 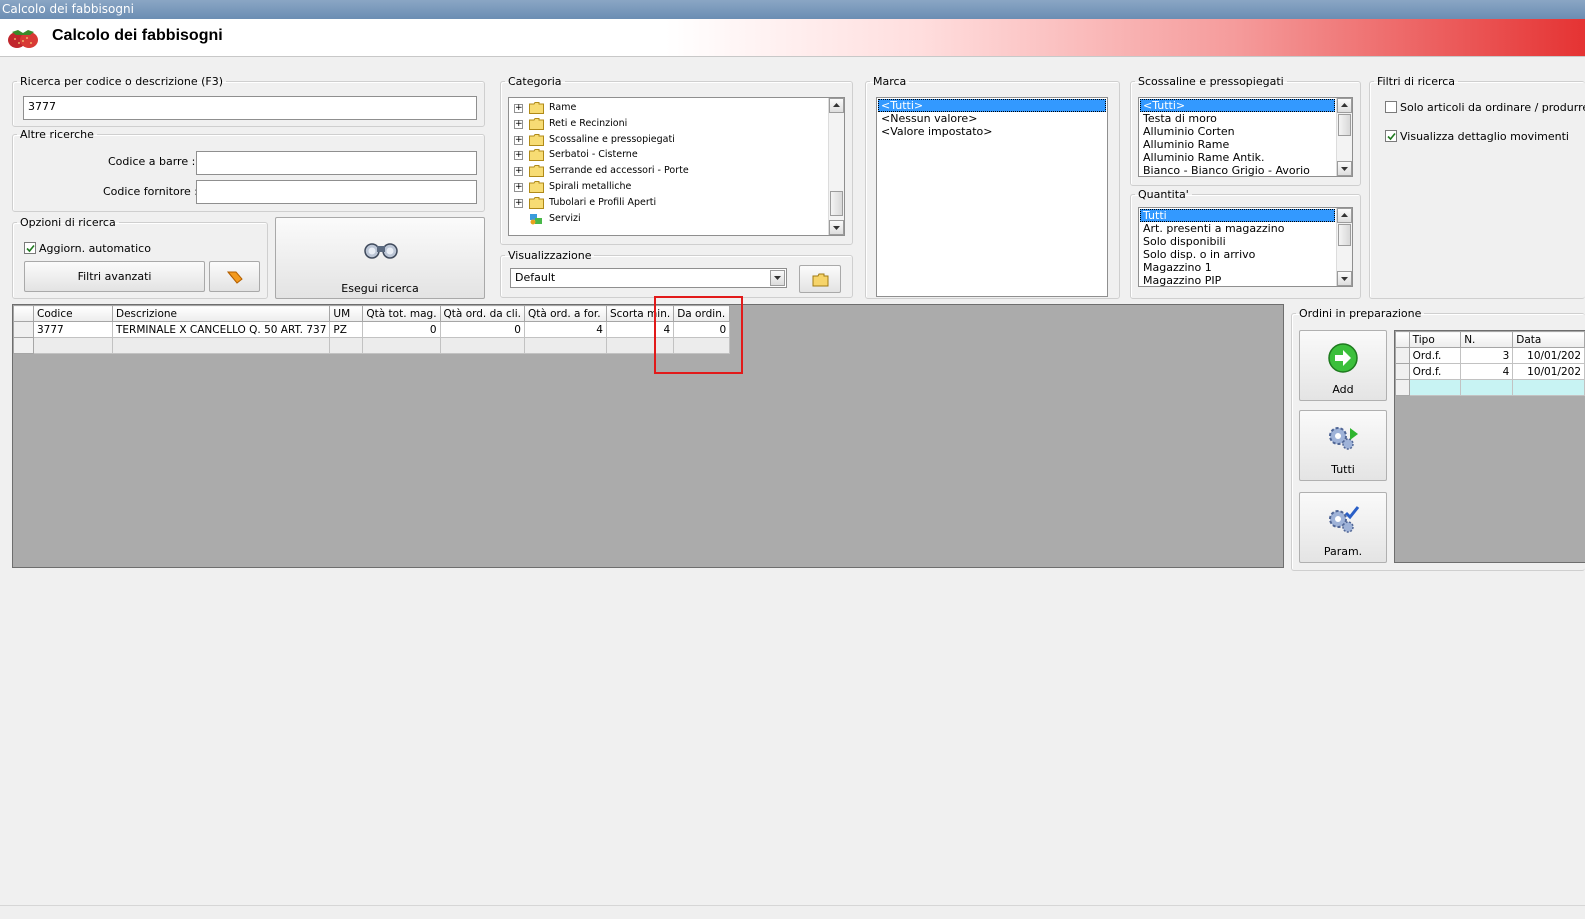 What do you see at coordinates (1343, 527) in the screenshot?
I see `param-button: Param.` at bounding box center [1343, 527].